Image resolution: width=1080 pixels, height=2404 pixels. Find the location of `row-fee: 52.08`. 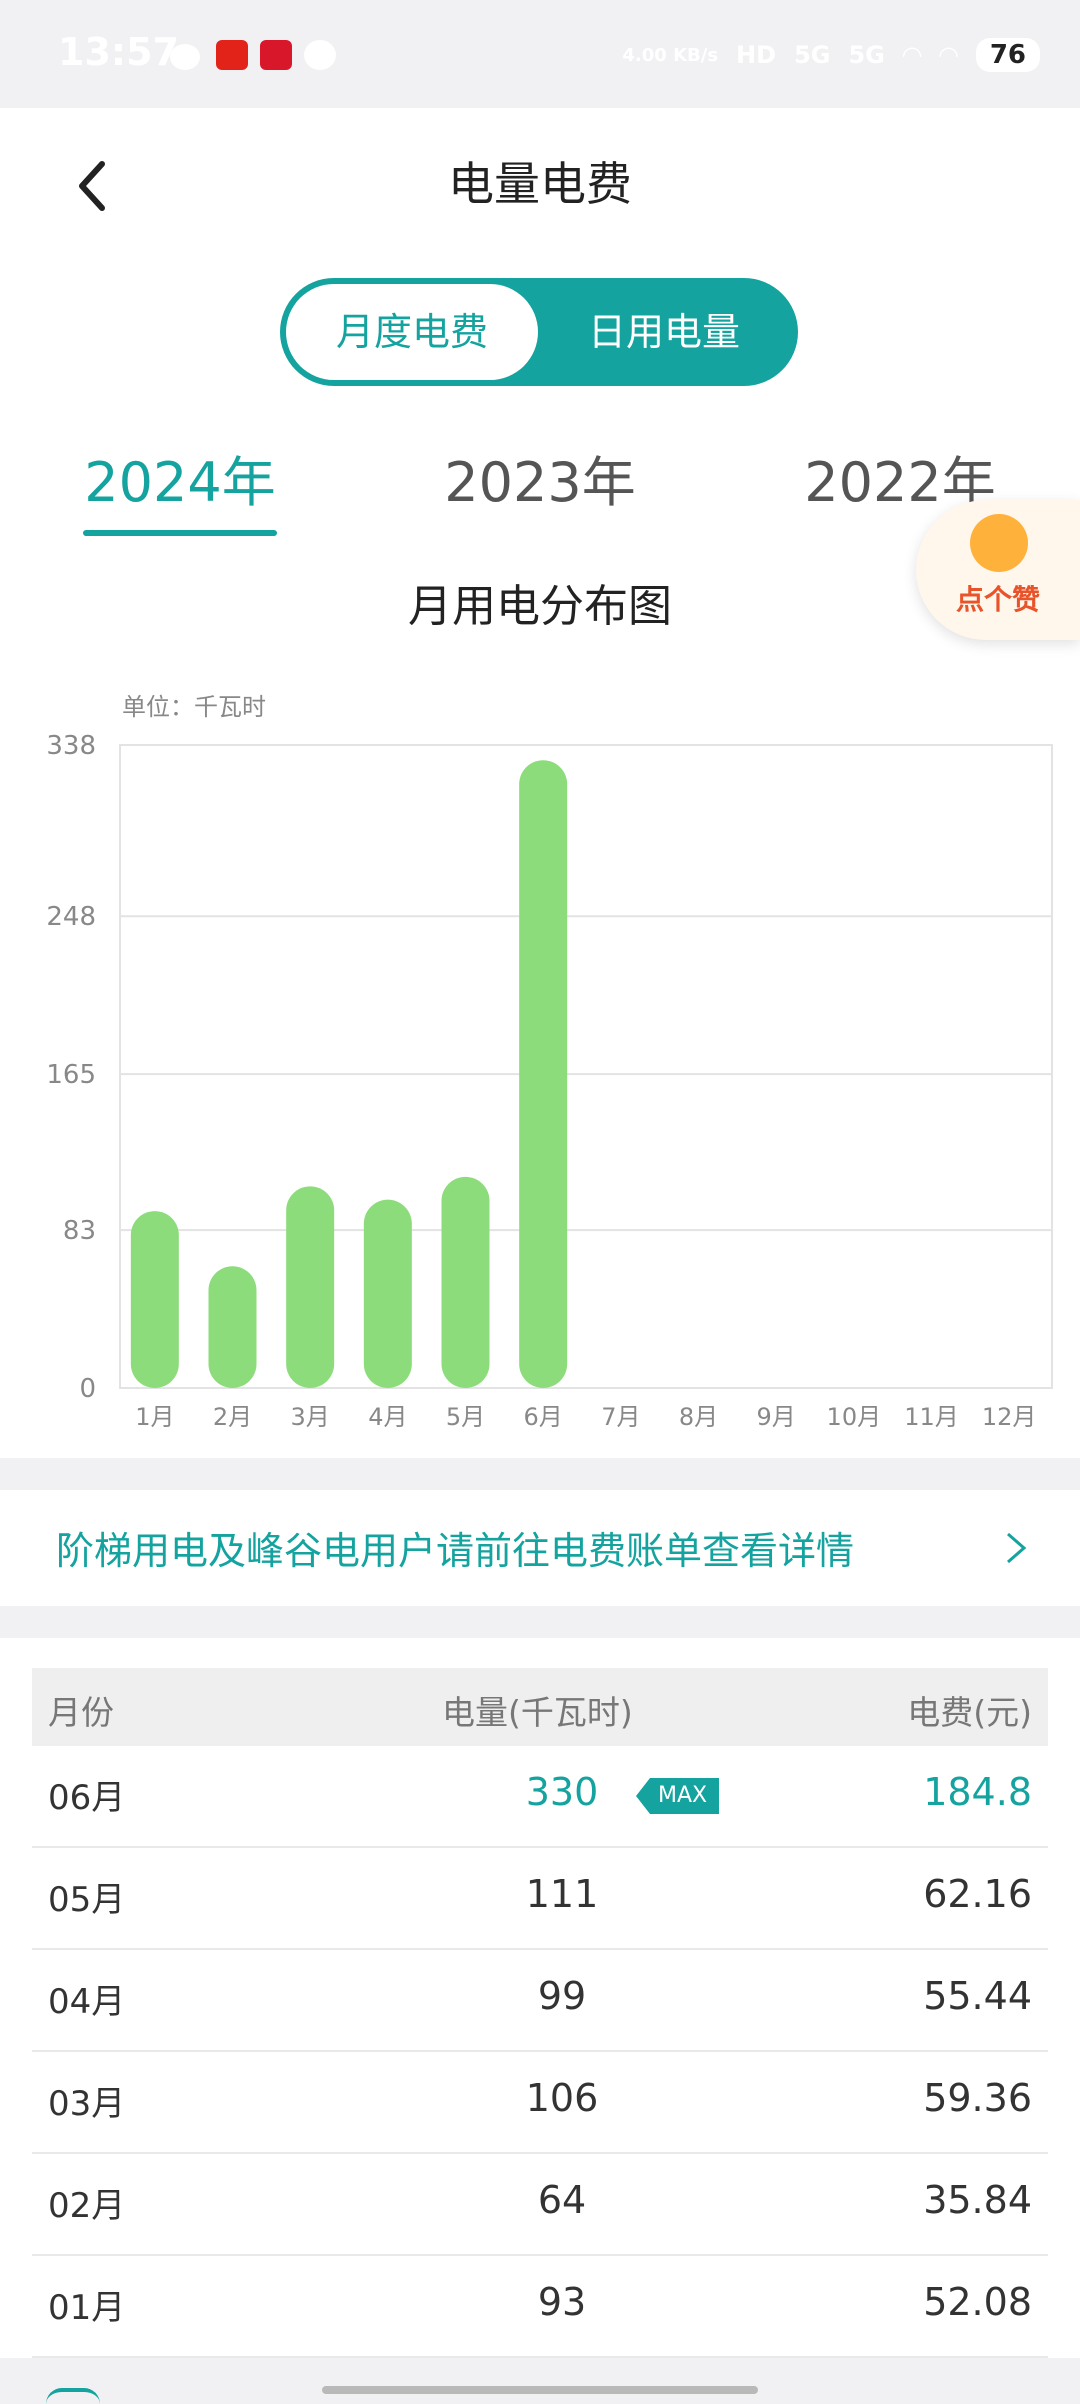

row-fee: 52.08 is located at coordinates (977, 2302).